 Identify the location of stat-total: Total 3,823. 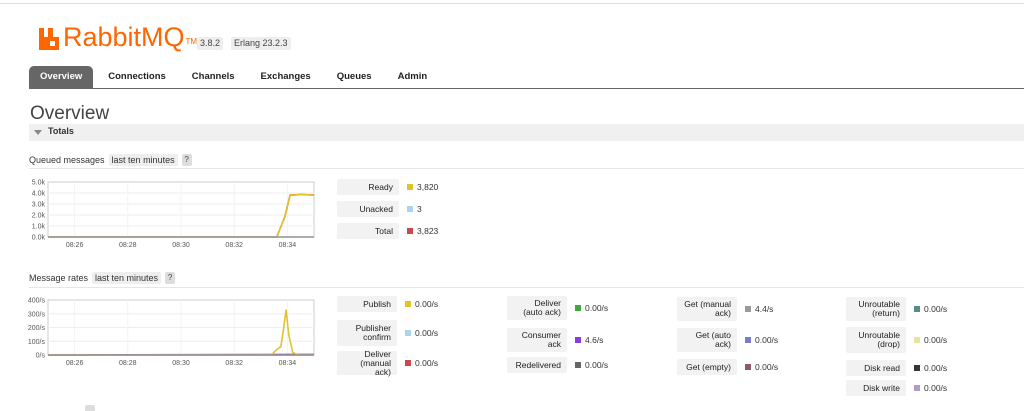
(387, 231).